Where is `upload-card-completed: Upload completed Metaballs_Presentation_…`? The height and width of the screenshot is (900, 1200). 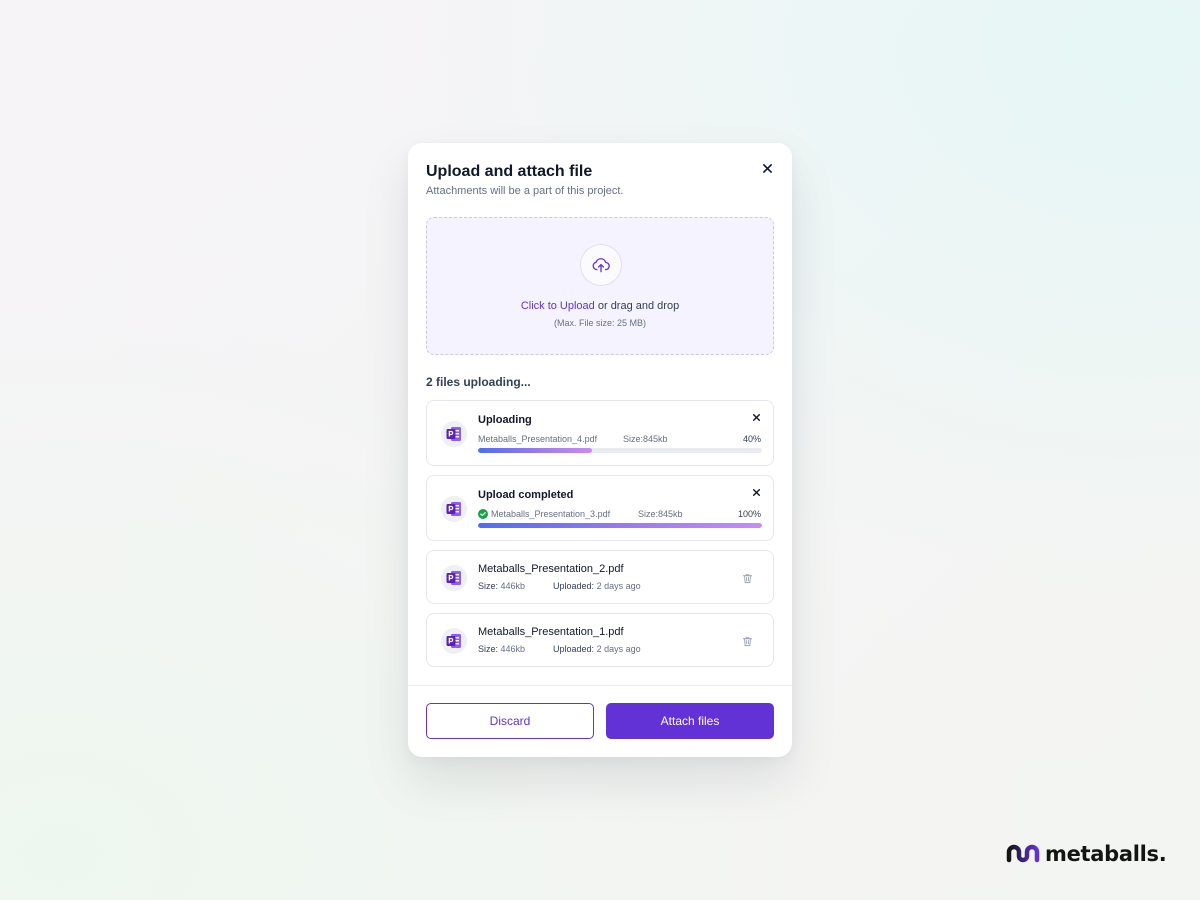
upload-card-completed: Upload completed Metaballs_Presentation_… is located at coordinates (600, 508).